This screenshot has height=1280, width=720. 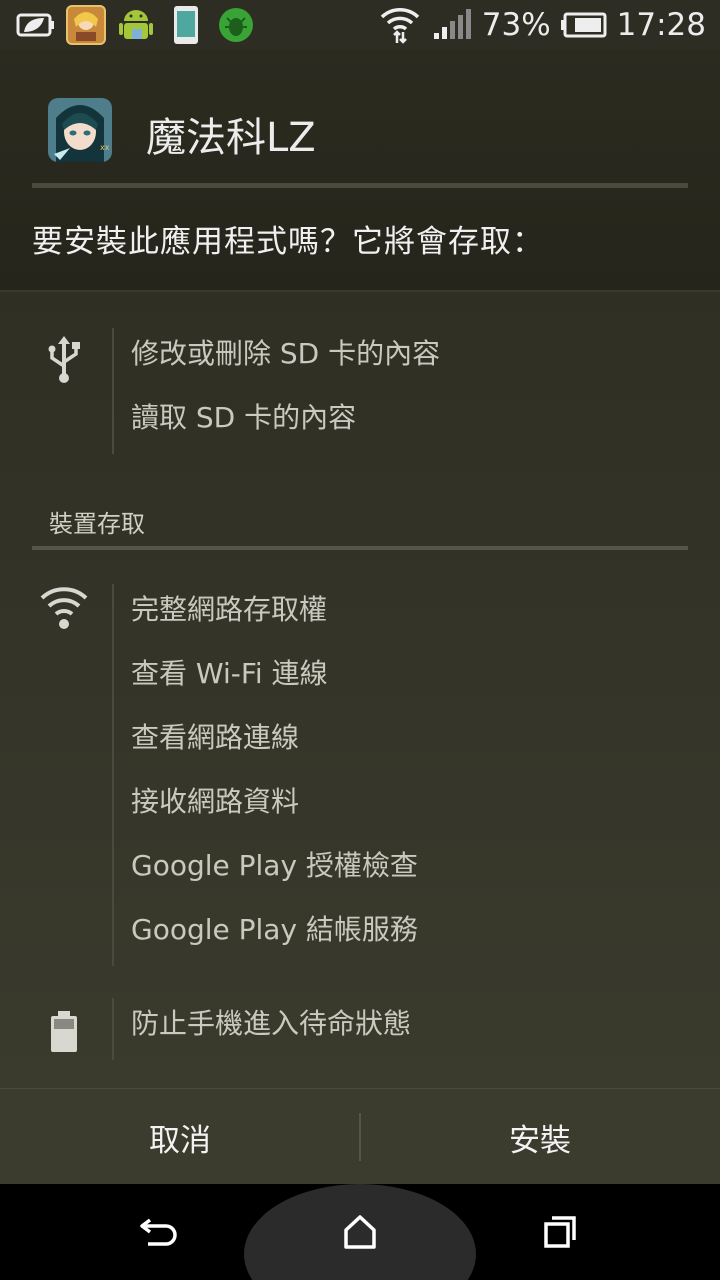 What do you see at coordinates (274, 929) in the screenshot?
I see `permission-item: Google Play 結帳服務` at bounding box center [274, 929].